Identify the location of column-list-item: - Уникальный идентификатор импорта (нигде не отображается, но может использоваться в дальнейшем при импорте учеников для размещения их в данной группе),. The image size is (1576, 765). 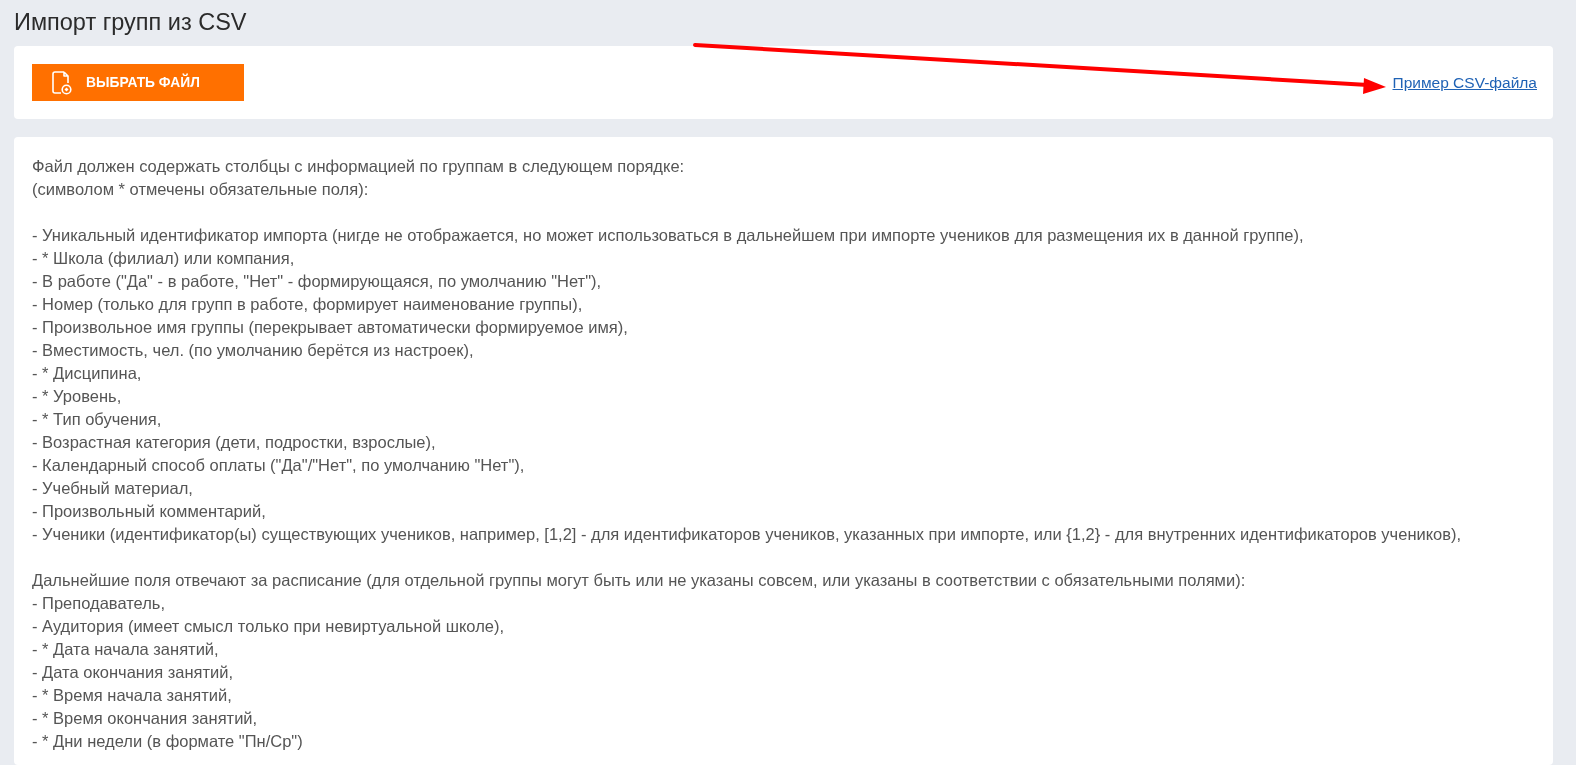
(668, 235).